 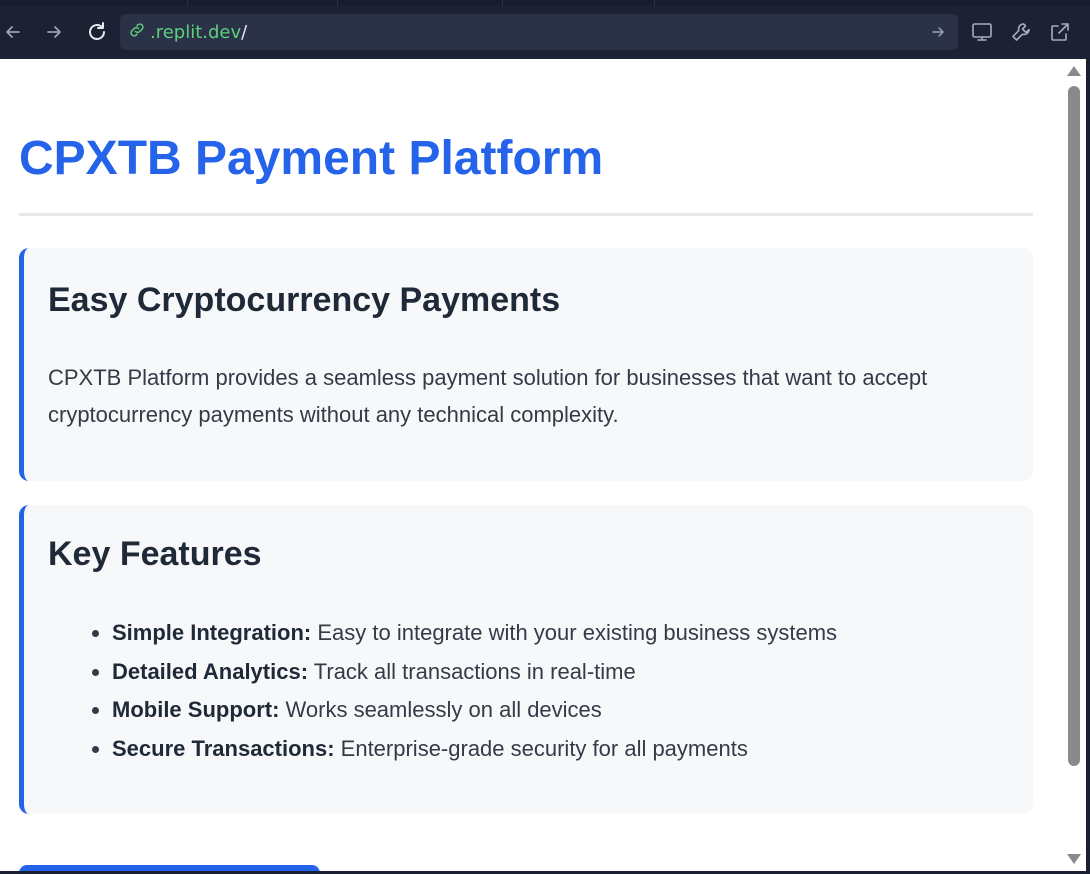 What do you see at coordinates (244, 32) in the screenshot?
I see `url-path: /` at bounding box center [244, 32].